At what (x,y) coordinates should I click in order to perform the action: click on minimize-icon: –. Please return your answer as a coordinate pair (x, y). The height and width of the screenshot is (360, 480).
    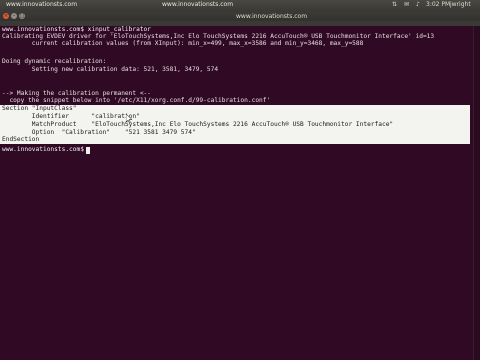
    Looking at the image, I should click on (14, 16).